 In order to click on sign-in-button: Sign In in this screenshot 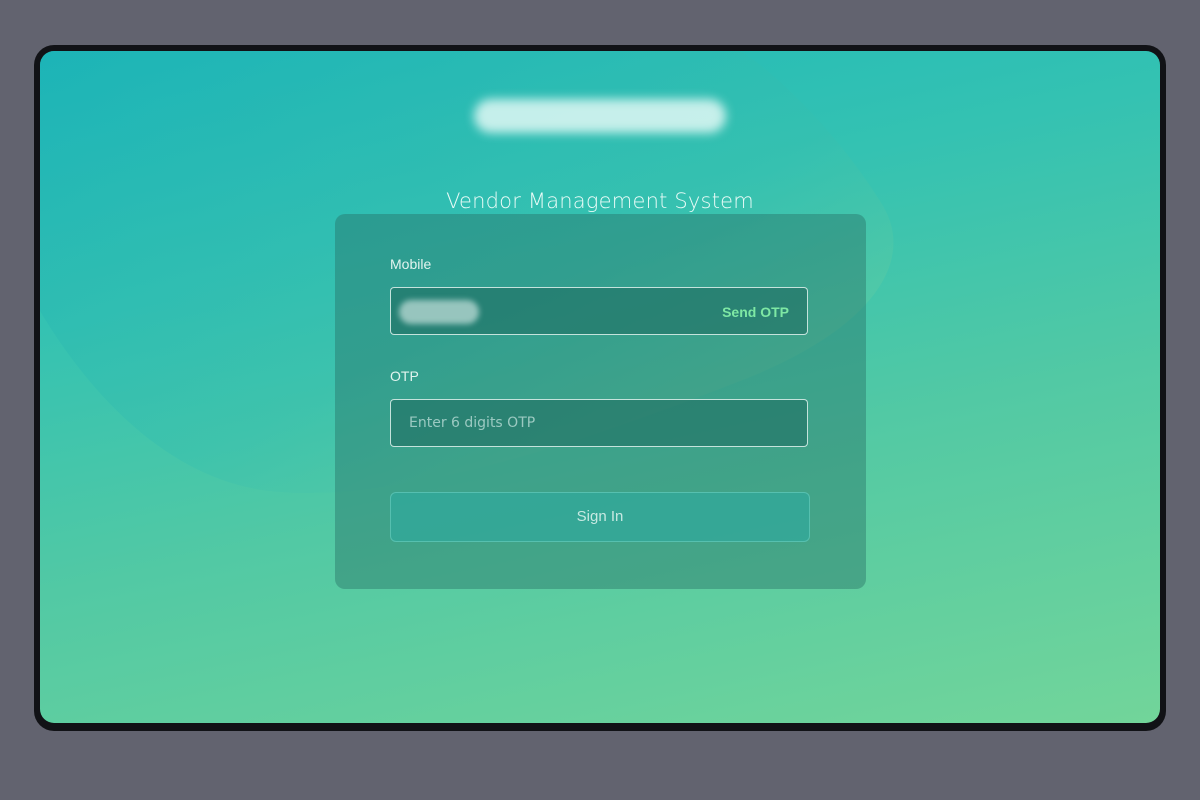, I will do `click(600, 517)`.